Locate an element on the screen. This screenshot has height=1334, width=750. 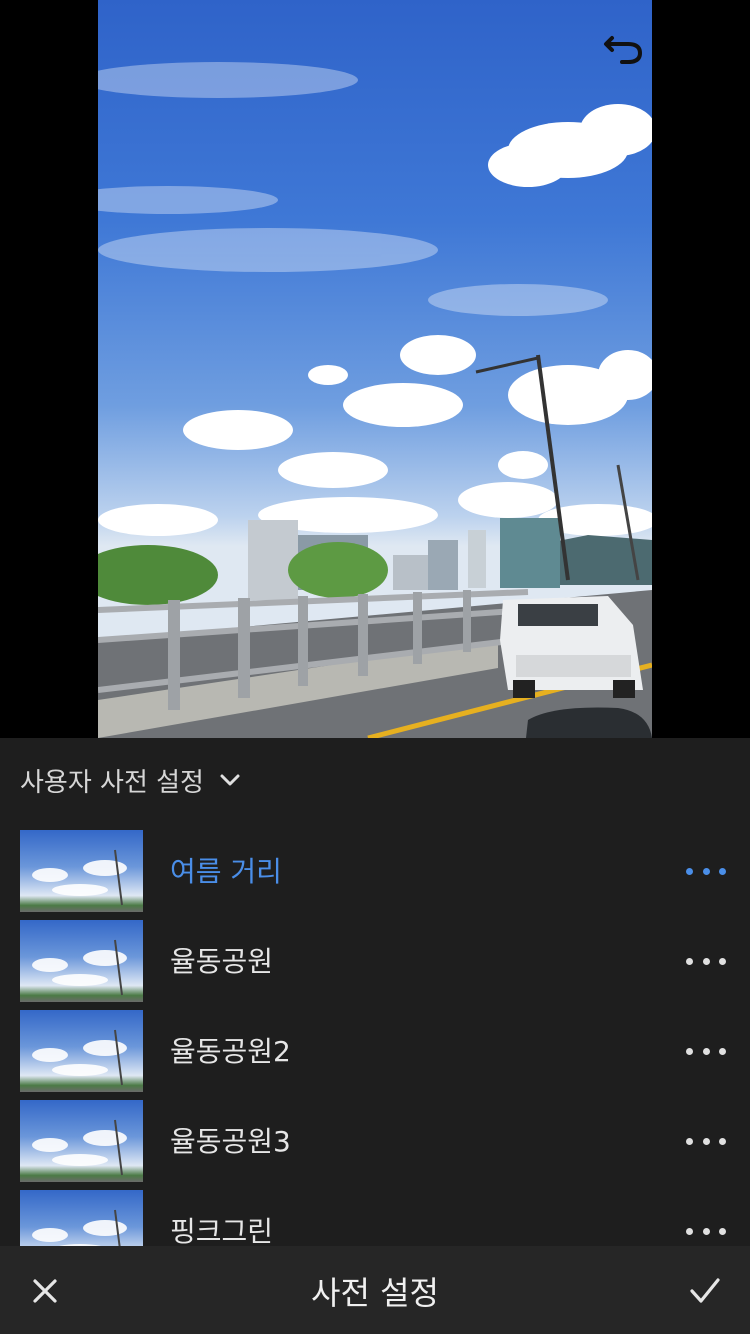
preset-item: 핑크그린 is located at coordinates (375, 1218).